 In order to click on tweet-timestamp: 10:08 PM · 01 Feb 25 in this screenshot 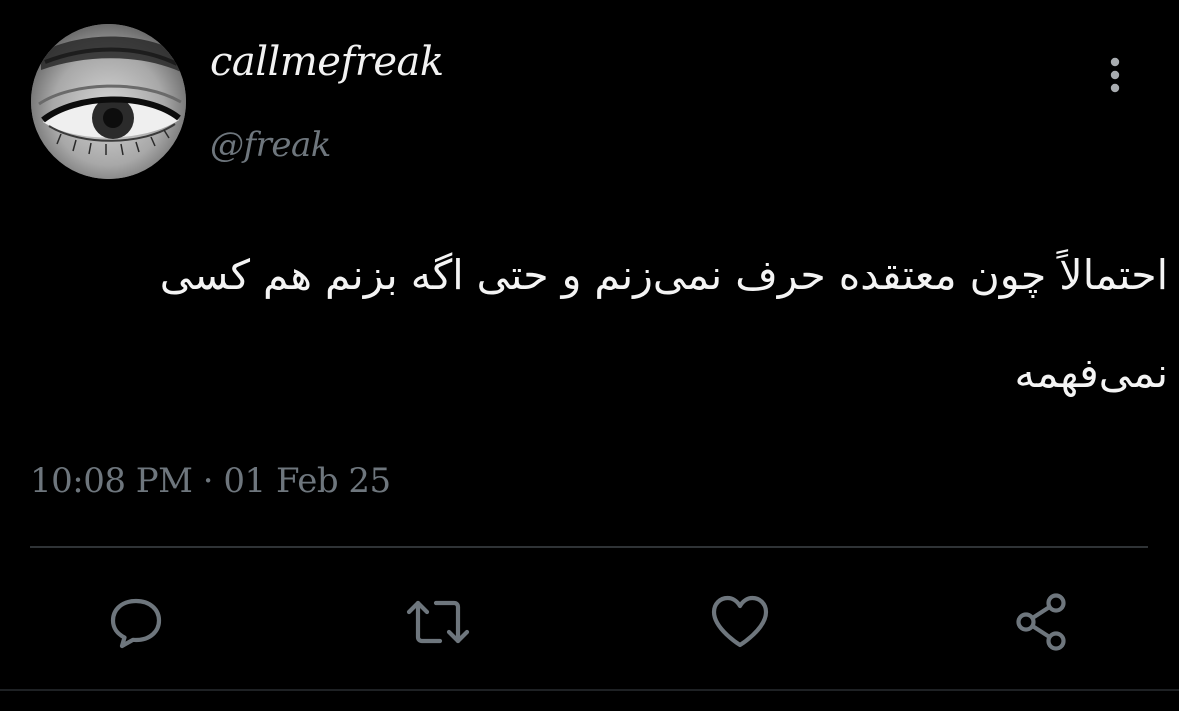, I will do `click(210, 481)`.